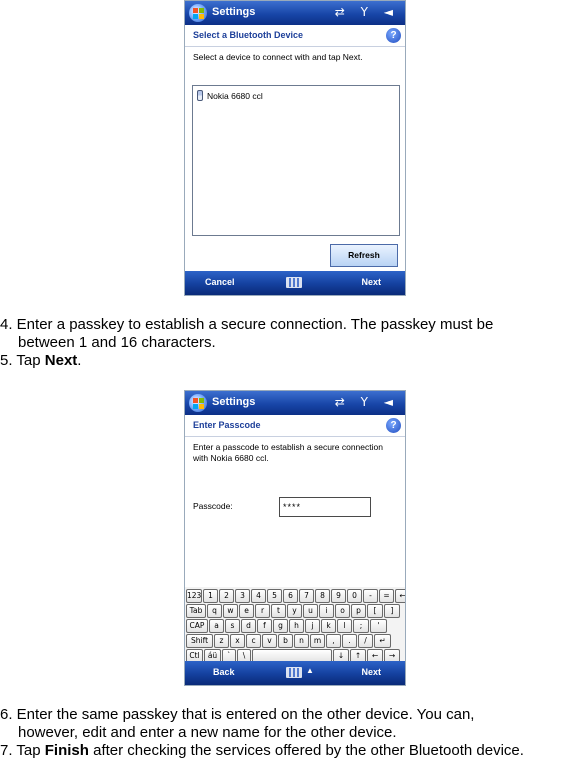 This screenshot has width=583, height=762. Describe the element at coordinates (258, 596) in the screenshot. I see `keyboard-key: 4` at that location.